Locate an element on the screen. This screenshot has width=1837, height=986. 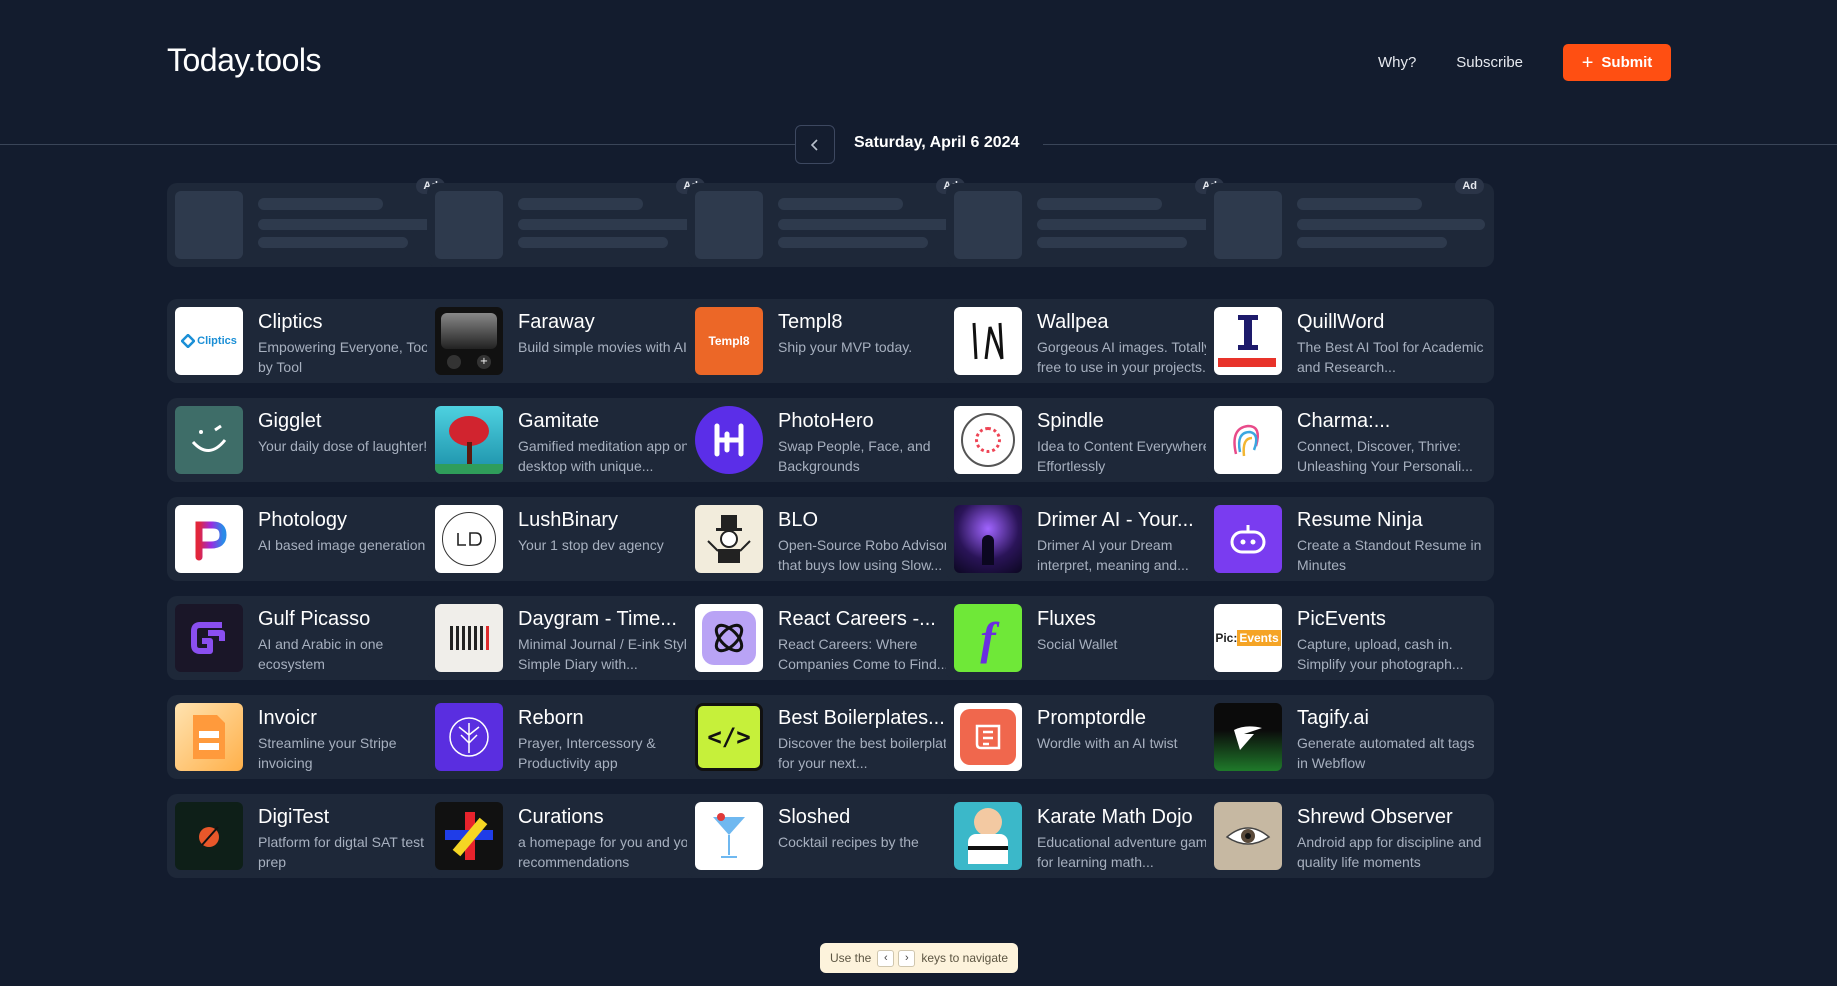
chevron-left-icon is located at coordinates (814, 144).